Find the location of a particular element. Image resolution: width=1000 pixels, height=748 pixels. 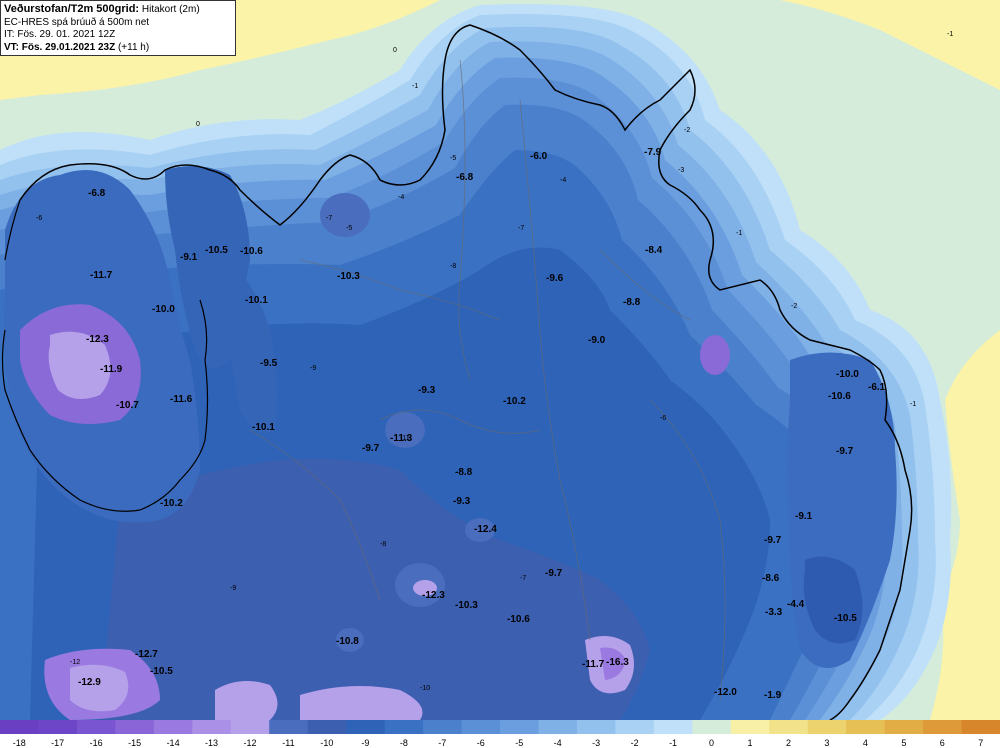

scale-tick-label: -12 is located at coordinates (249, 743).